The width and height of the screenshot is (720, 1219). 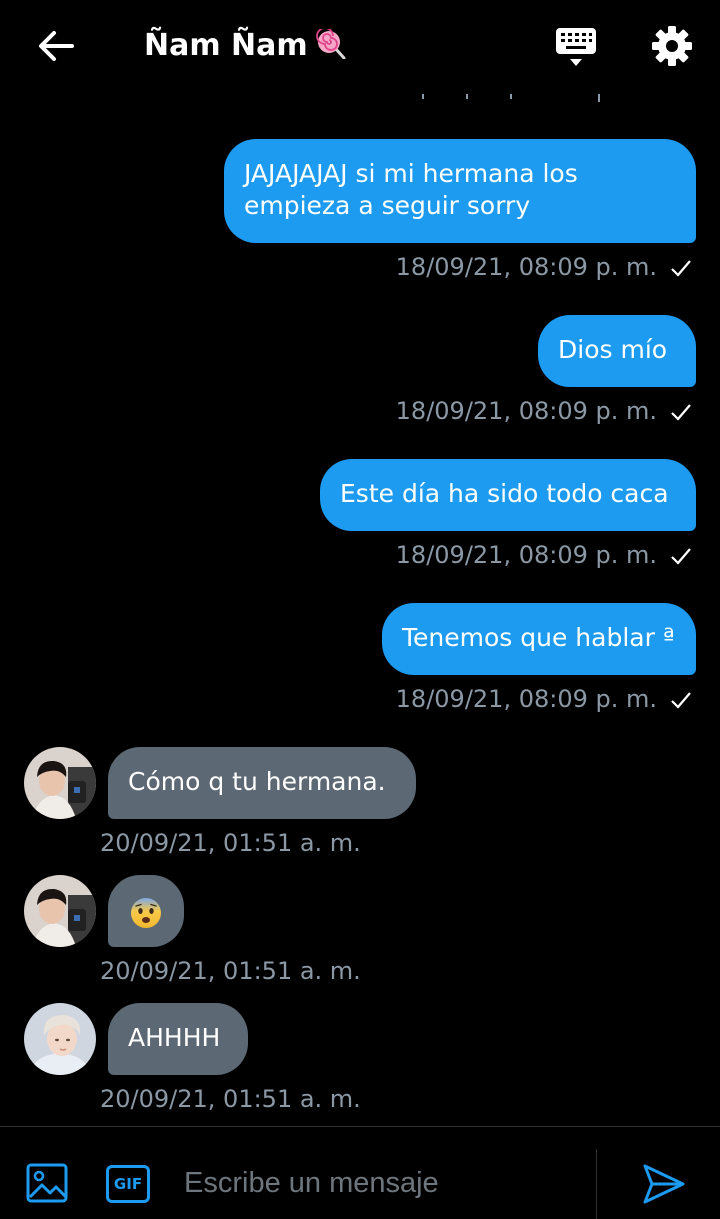 What do you see at coordinates (226, 45) in the screenshot?
I see `conversation-name: Ñam Ñam` at bounding box center [226, 45].